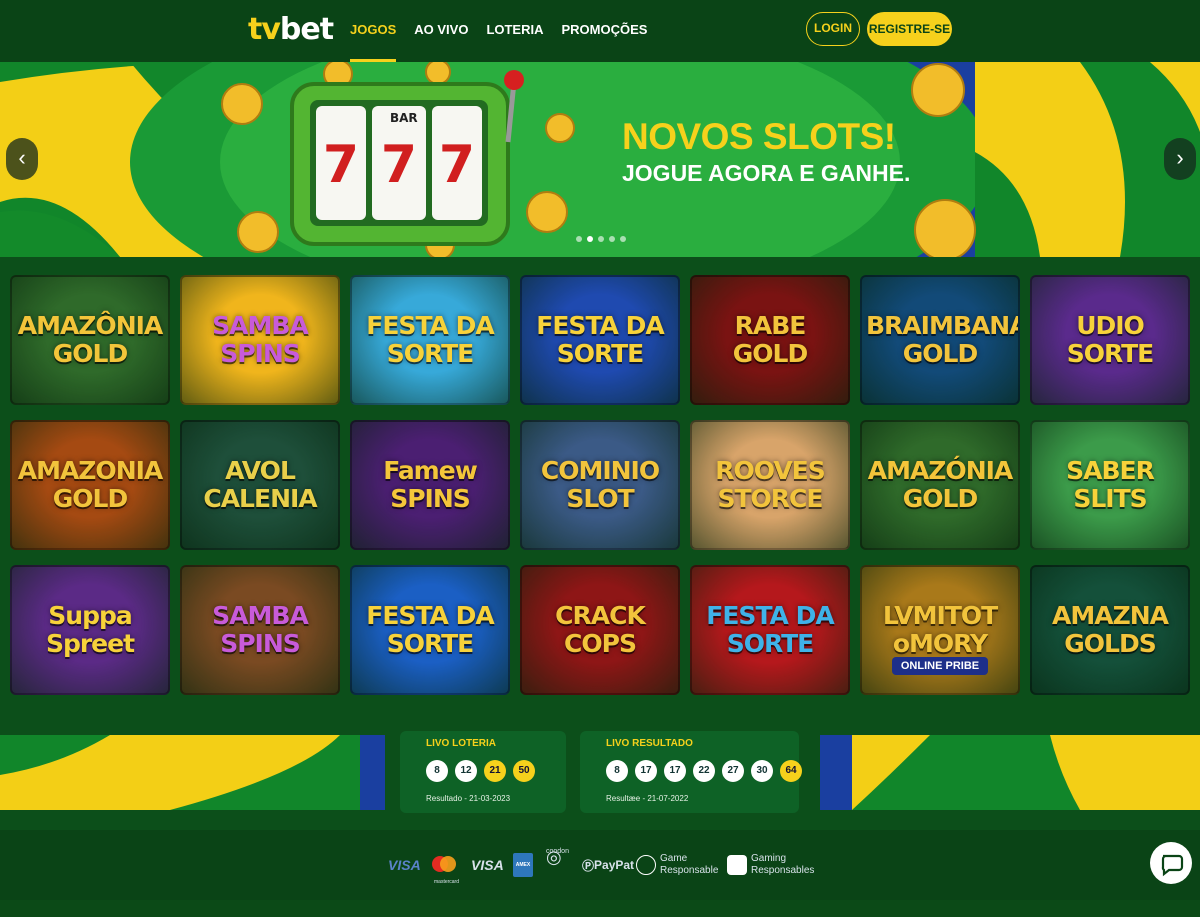 This screenshot has height=917, width=1200. I want to click on lottery-ball: 21, so click(495, 771).